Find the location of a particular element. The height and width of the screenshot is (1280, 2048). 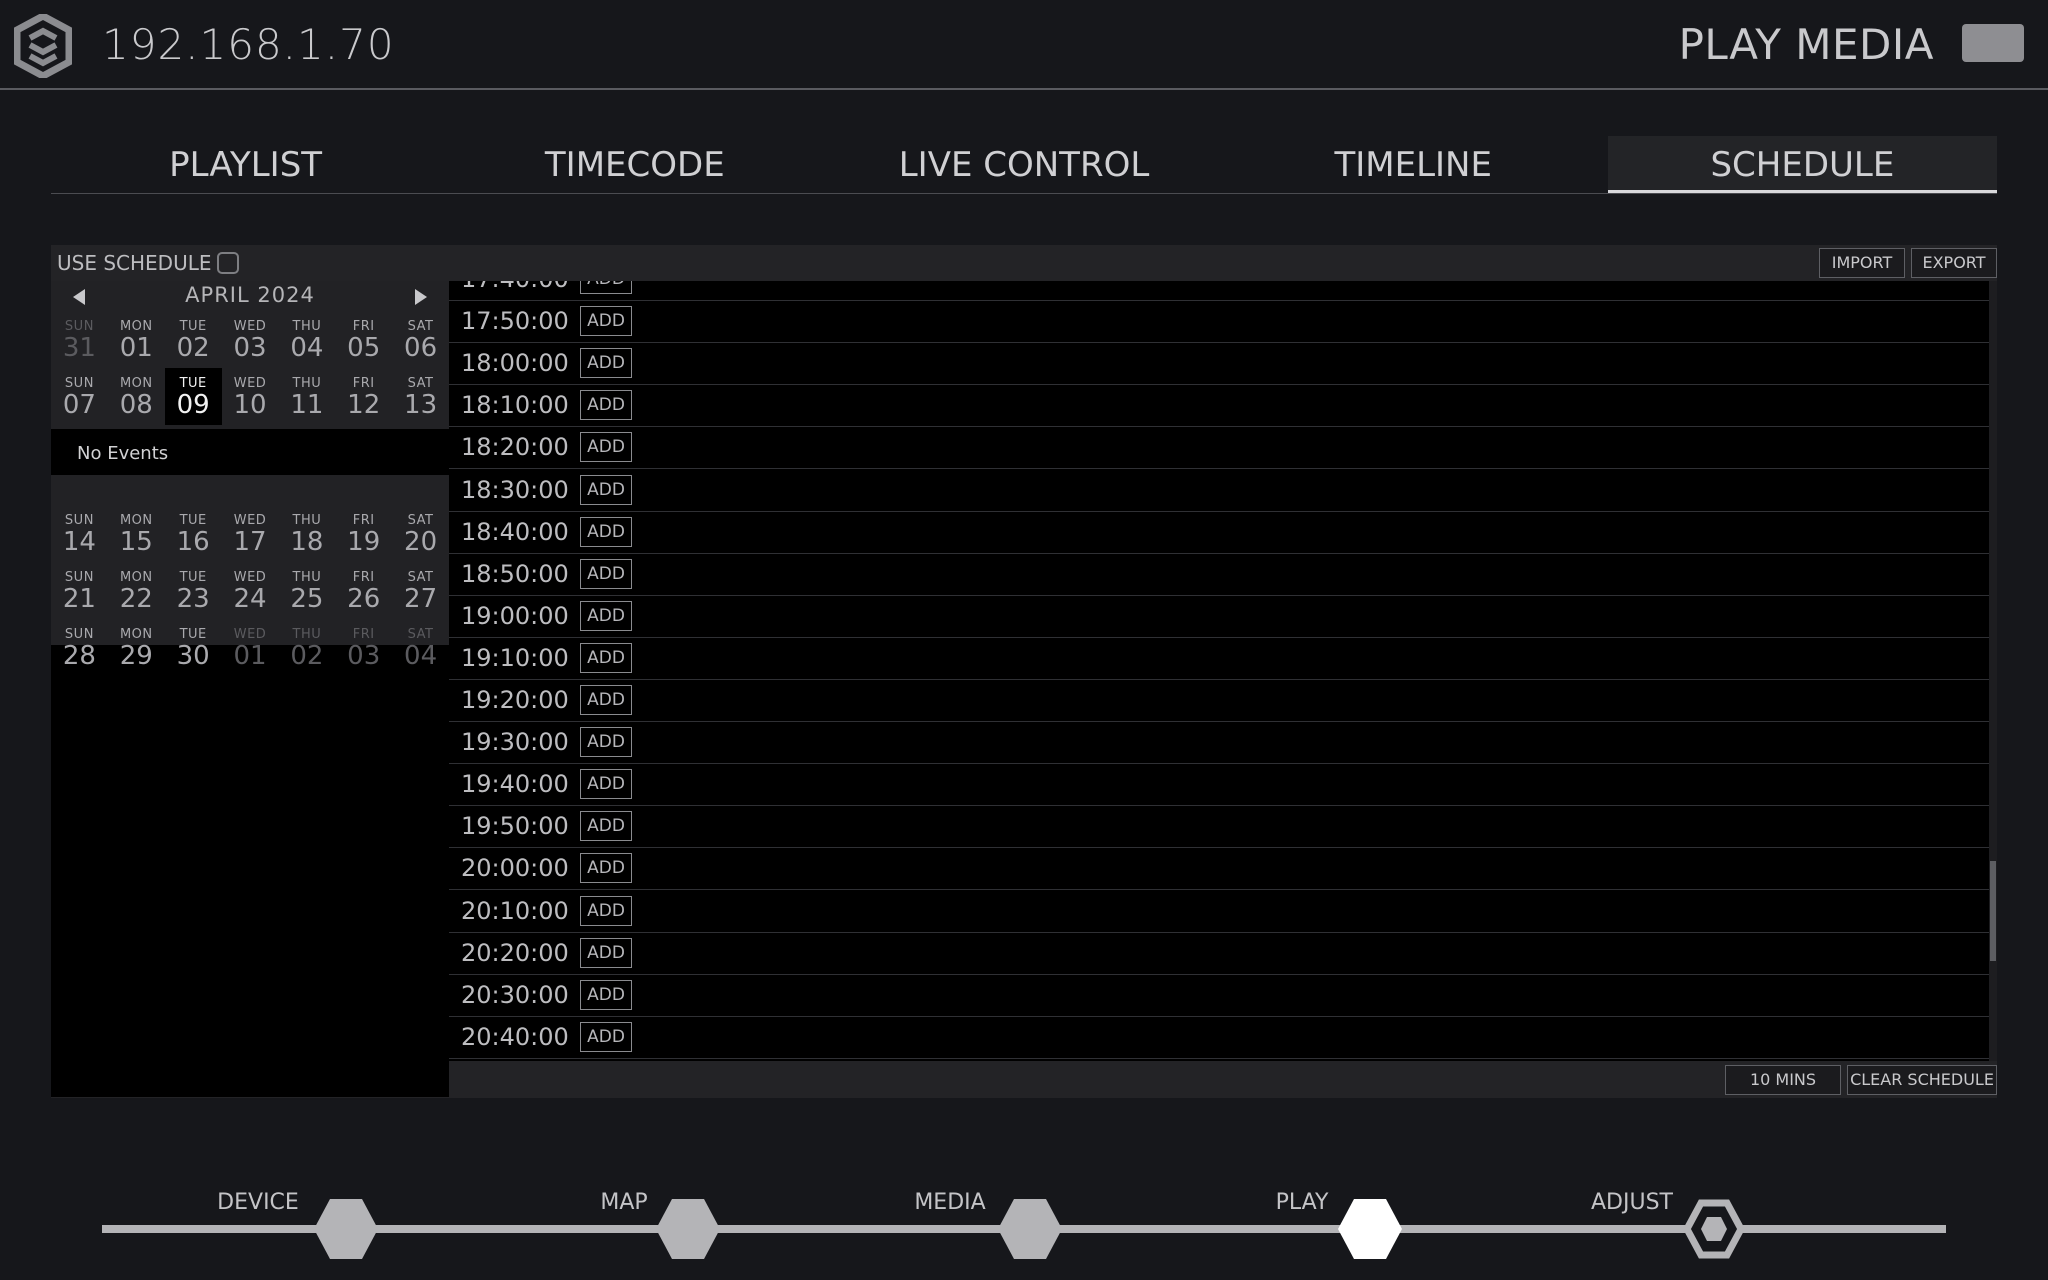

calendar-day: TUE 30 is located at coordinates (193, 647).